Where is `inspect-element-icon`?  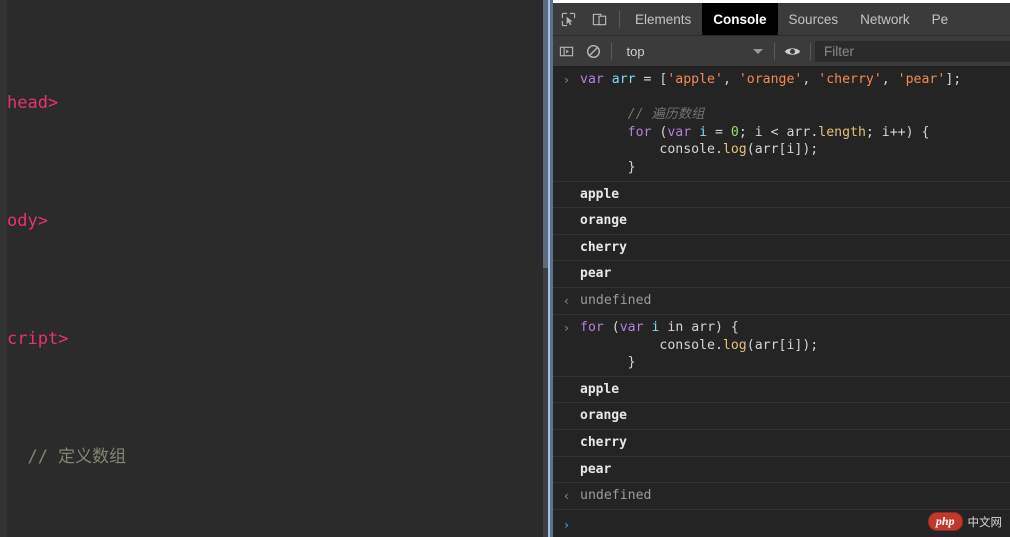 inspect-element-icon is located at coordinates (568, 19).